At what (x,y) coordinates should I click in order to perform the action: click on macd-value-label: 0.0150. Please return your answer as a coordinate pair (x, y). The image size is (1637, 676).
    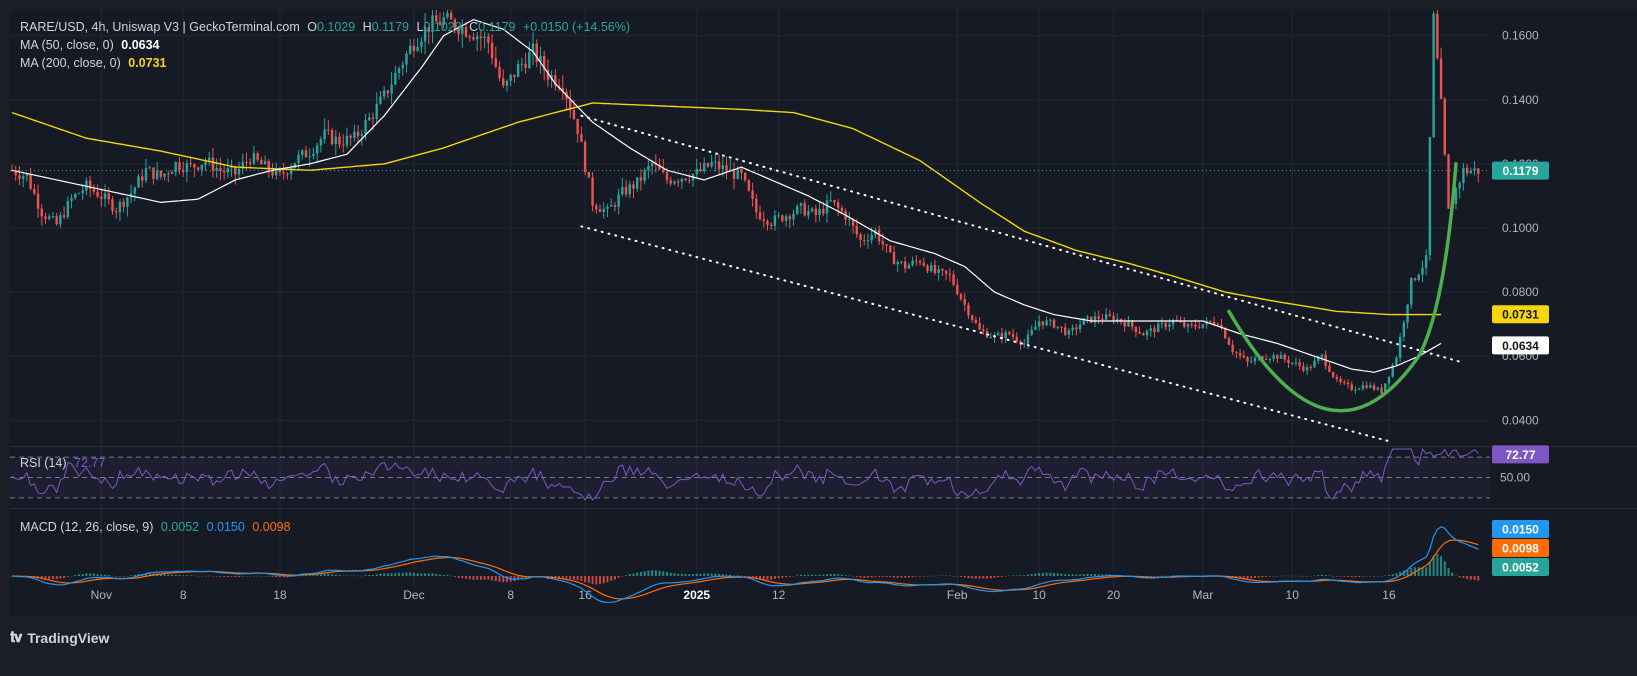
    Looking at the image, I should click on (1520, 529).